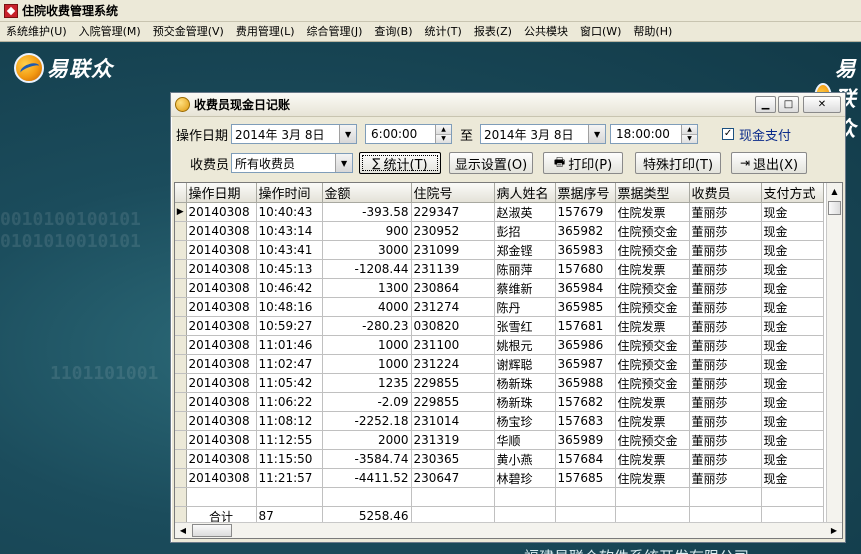  What do you see at coordinates (525, 440) in the screenshot?
I see `table-cell: 华顺` at bounding box center [525, 440].